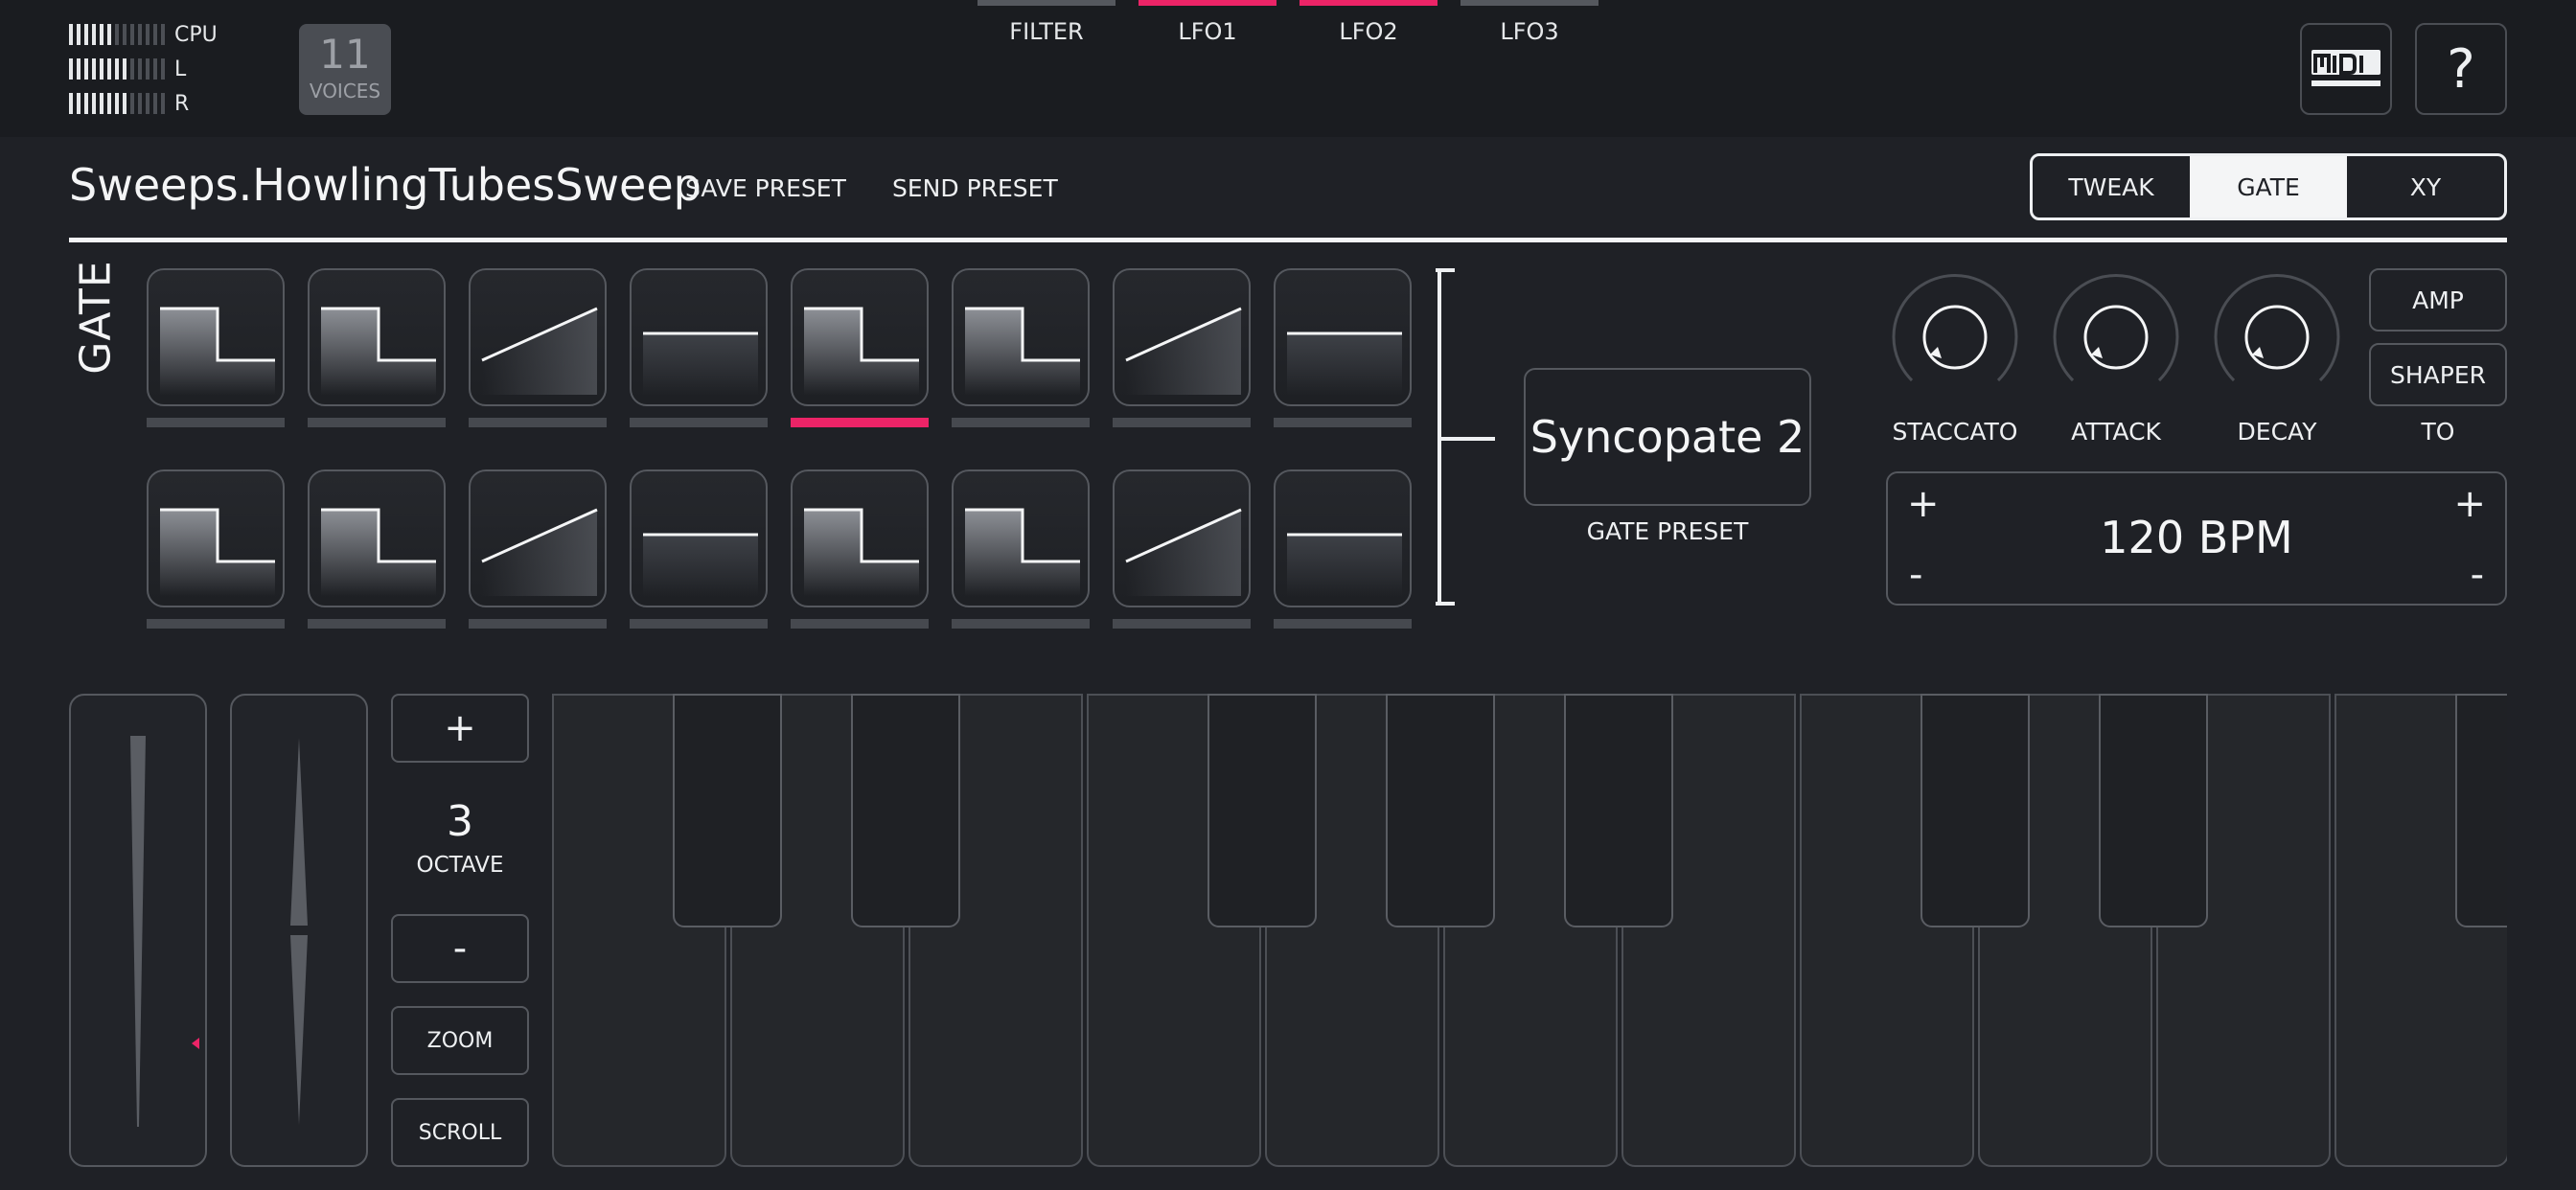 The width and height of the screenshot is (2576, 1190). Describe the element at coordinates (1369, 3) in the screenshot. I see `tab-lfo2-indicator` at that location.